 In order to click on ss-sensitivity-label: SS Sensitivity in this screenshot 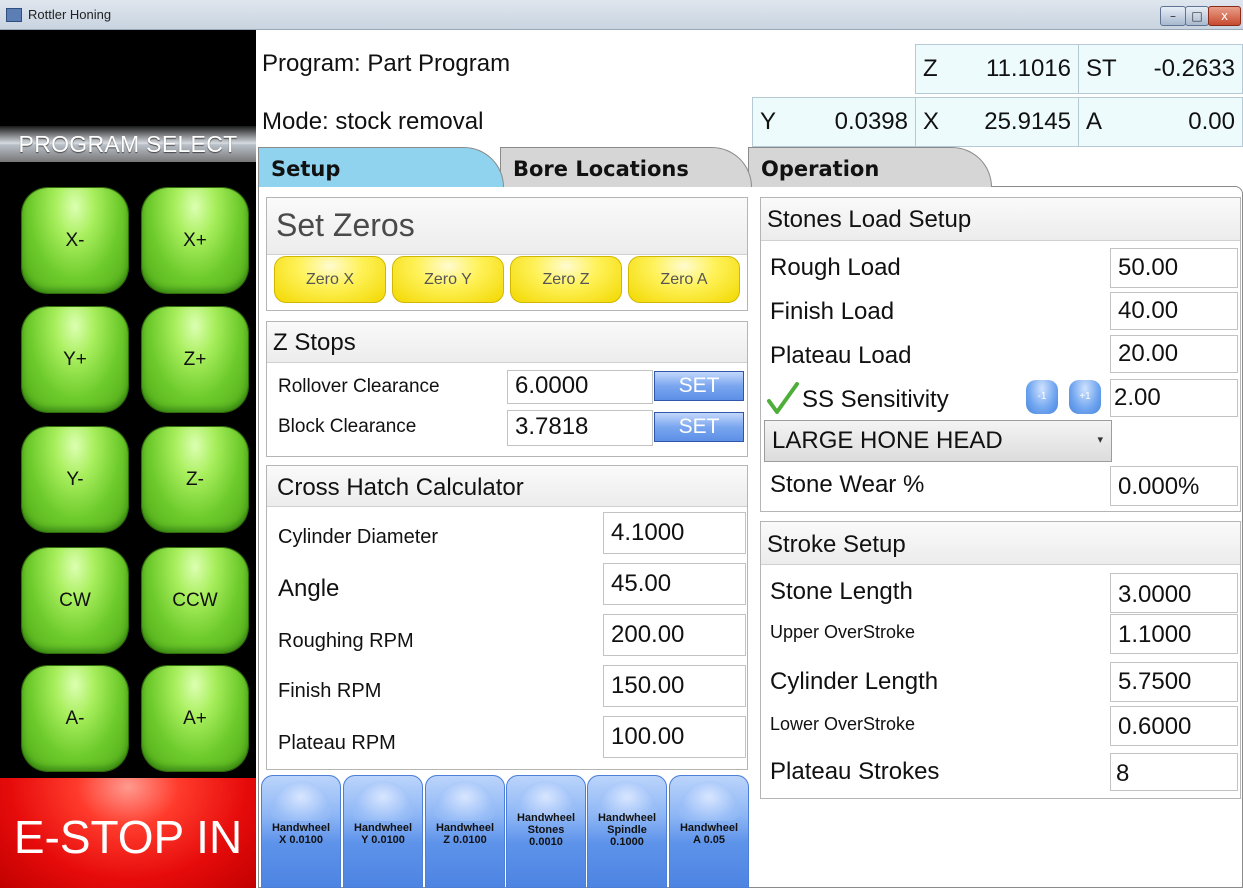, I will do `click(875, 399)`.